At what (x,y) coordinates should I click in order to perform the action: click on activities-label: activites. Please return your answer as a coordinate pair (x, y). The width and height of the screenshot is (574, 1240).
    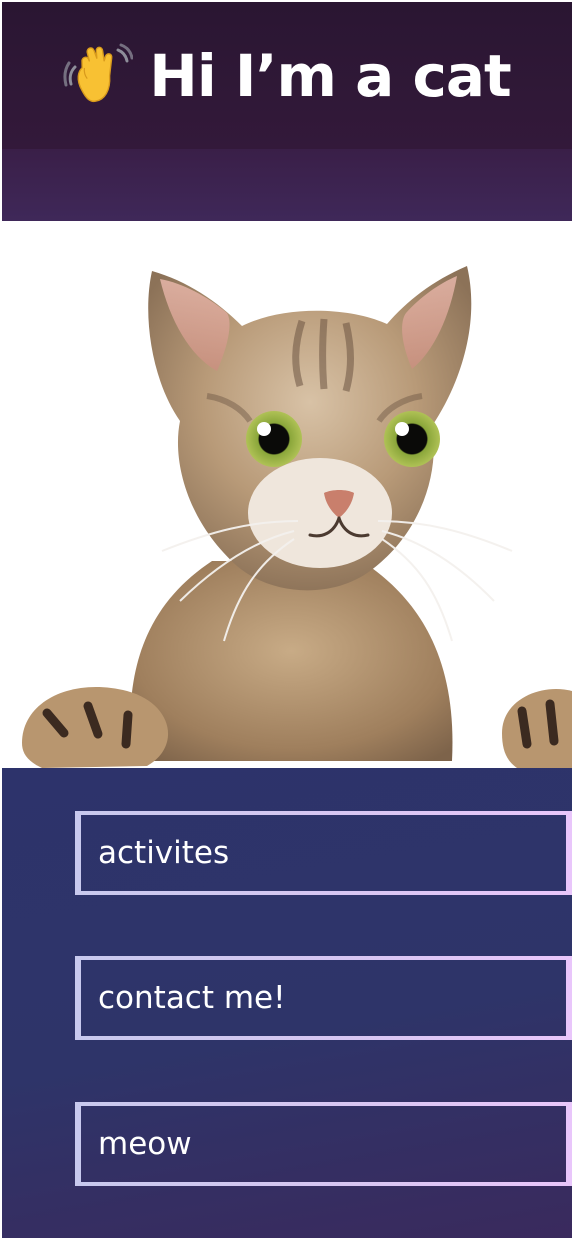
    Looking at the image, I should click on (164, 852).